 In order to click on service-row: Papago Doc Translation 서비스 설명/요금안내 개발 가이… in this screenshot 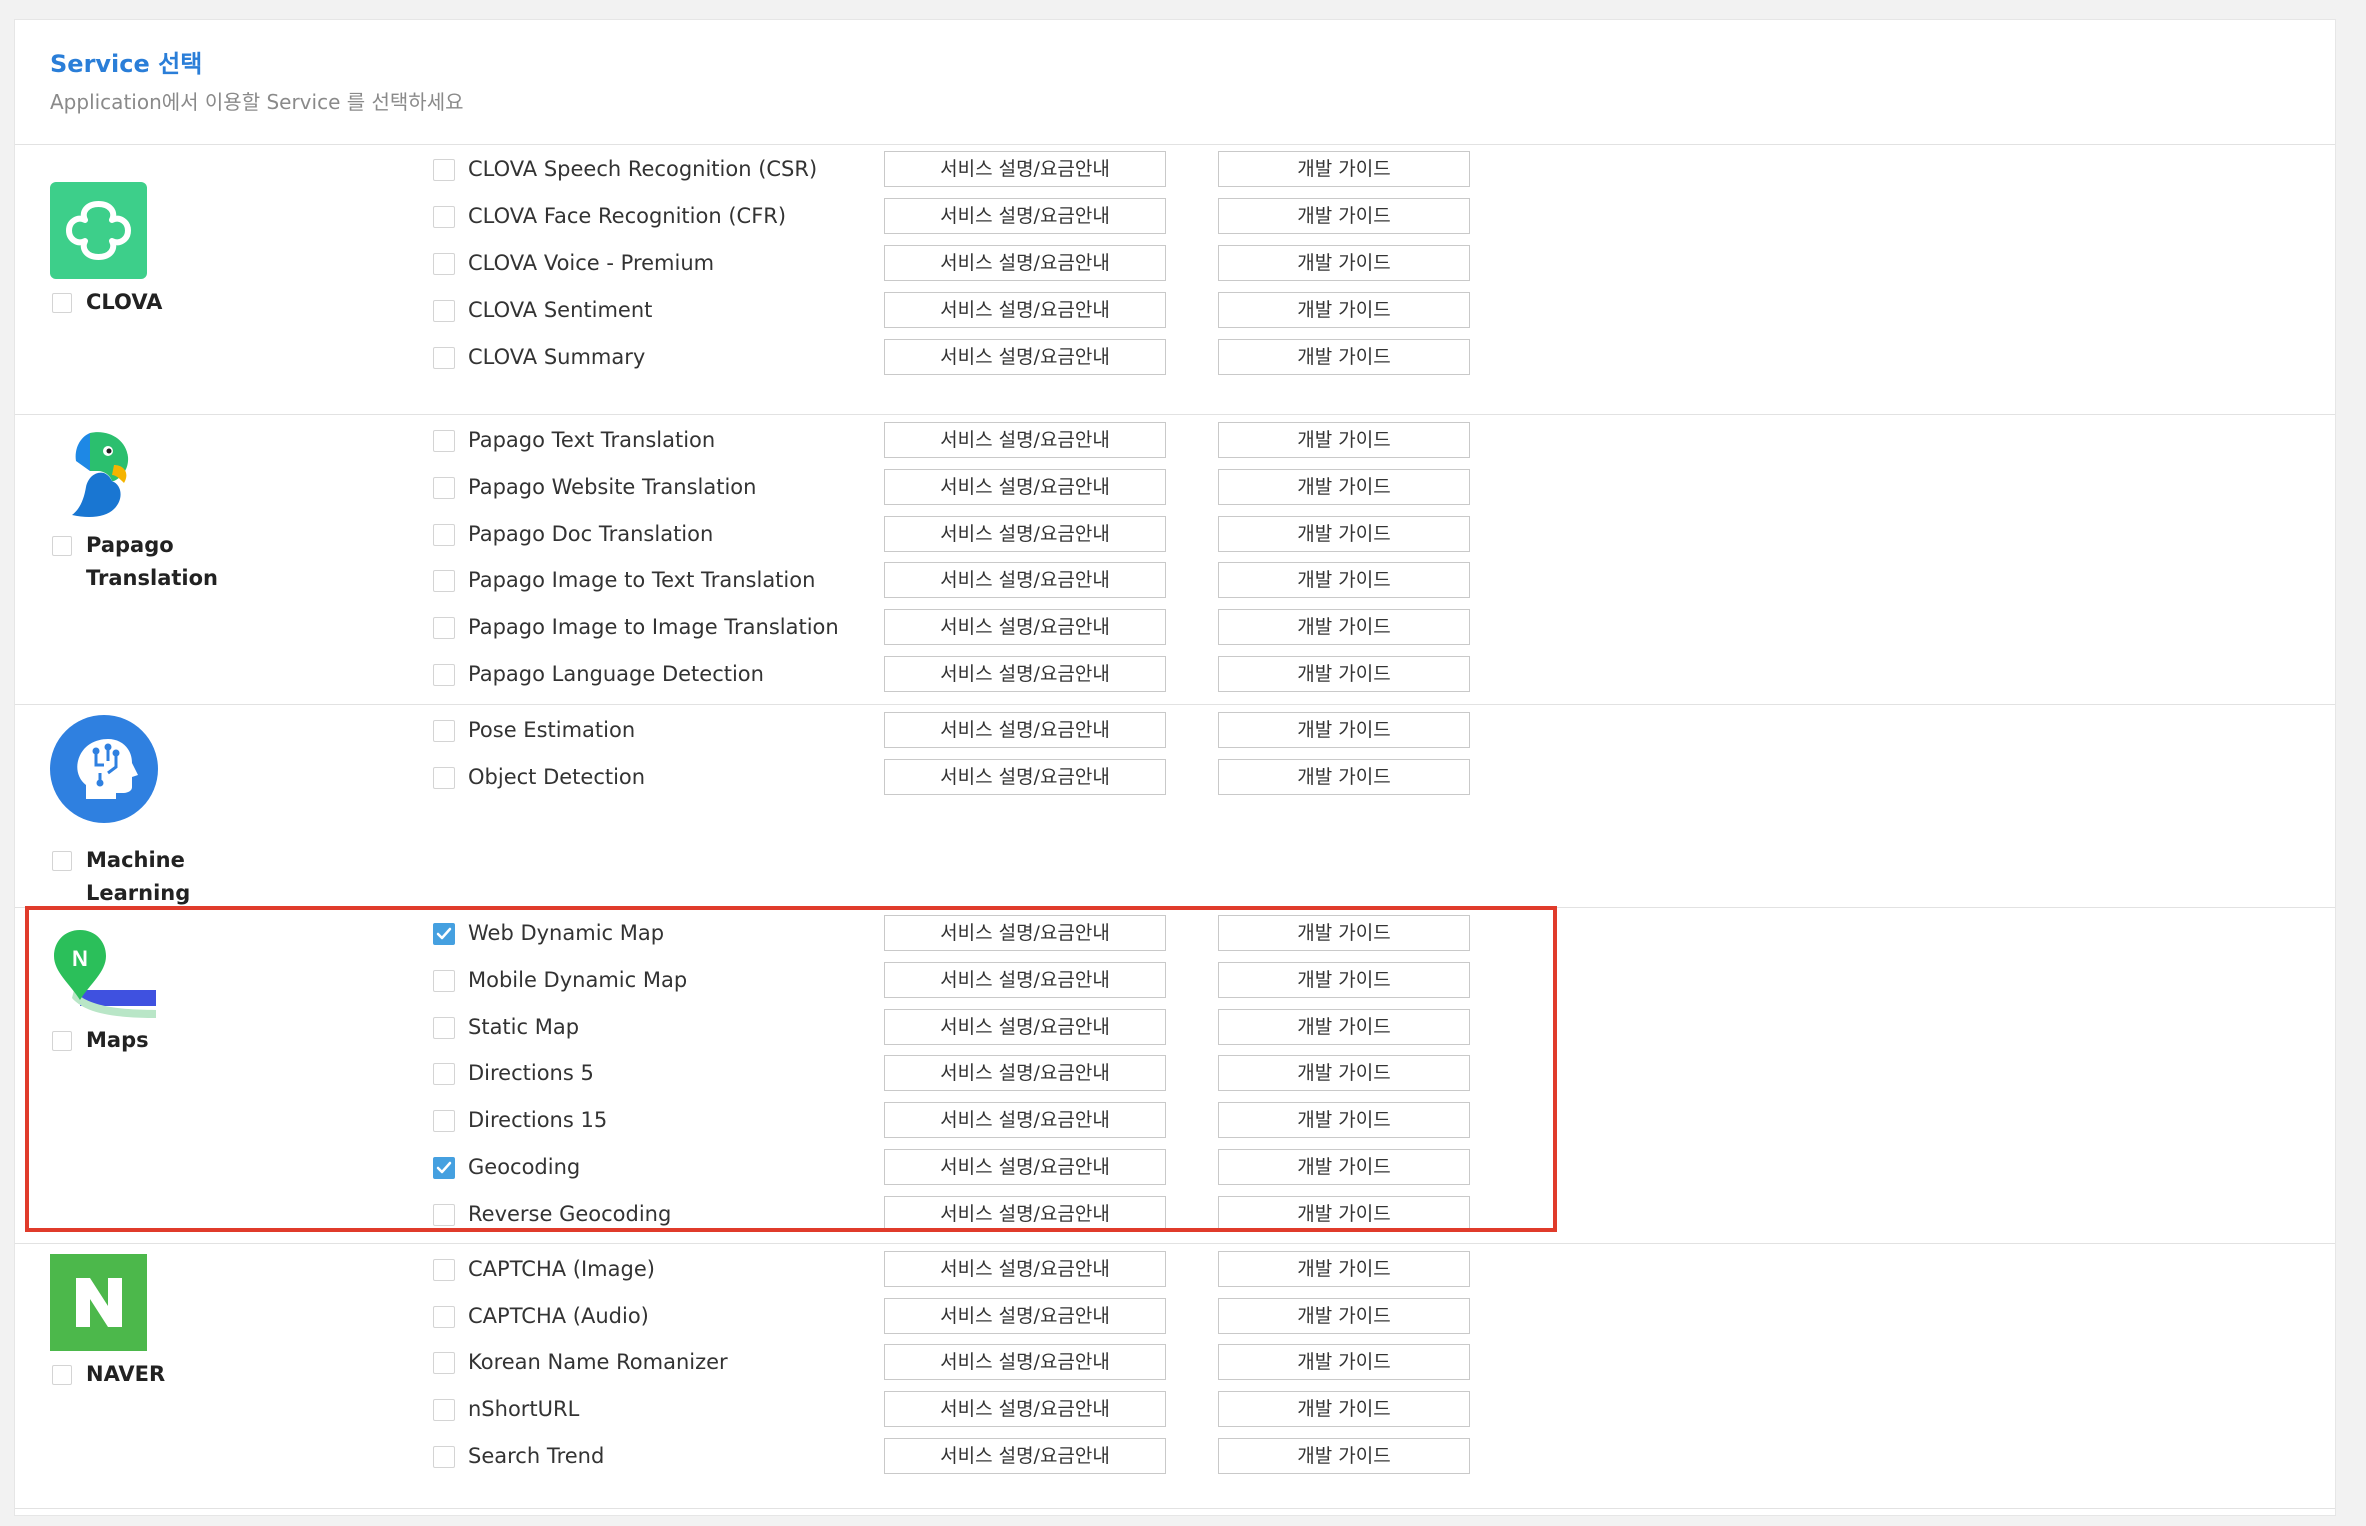, I will do `click(755, 534)`.